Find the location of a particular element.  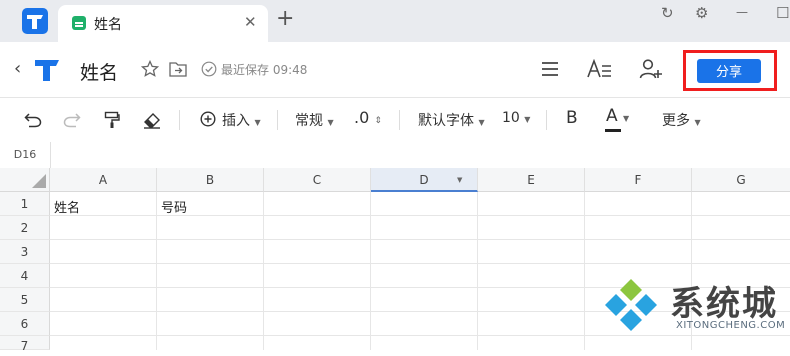

column-header-g: G is located at coordinates (741, 180).